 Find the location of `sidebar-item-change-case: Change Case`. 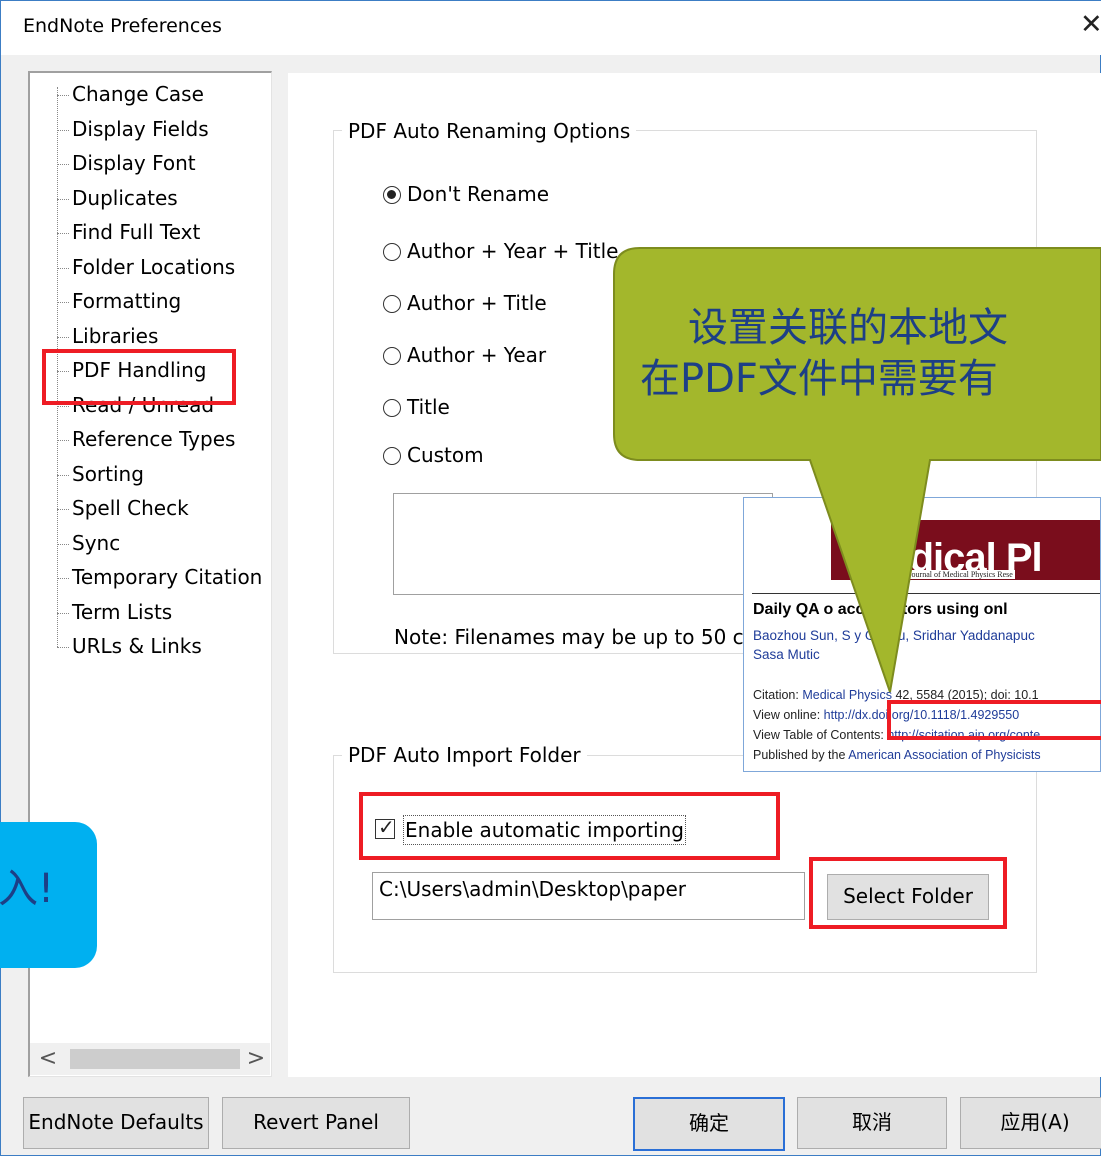

sidebar-item-change-case: Change Case is located at coordinates (130, 94).